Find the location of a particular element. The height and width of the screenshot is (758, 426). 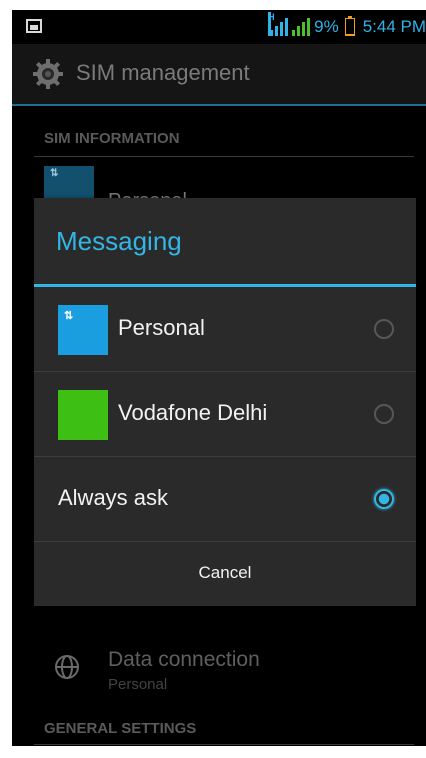

status-indicators: H 9% 5:44 PM is located at coordinates (347, 25).